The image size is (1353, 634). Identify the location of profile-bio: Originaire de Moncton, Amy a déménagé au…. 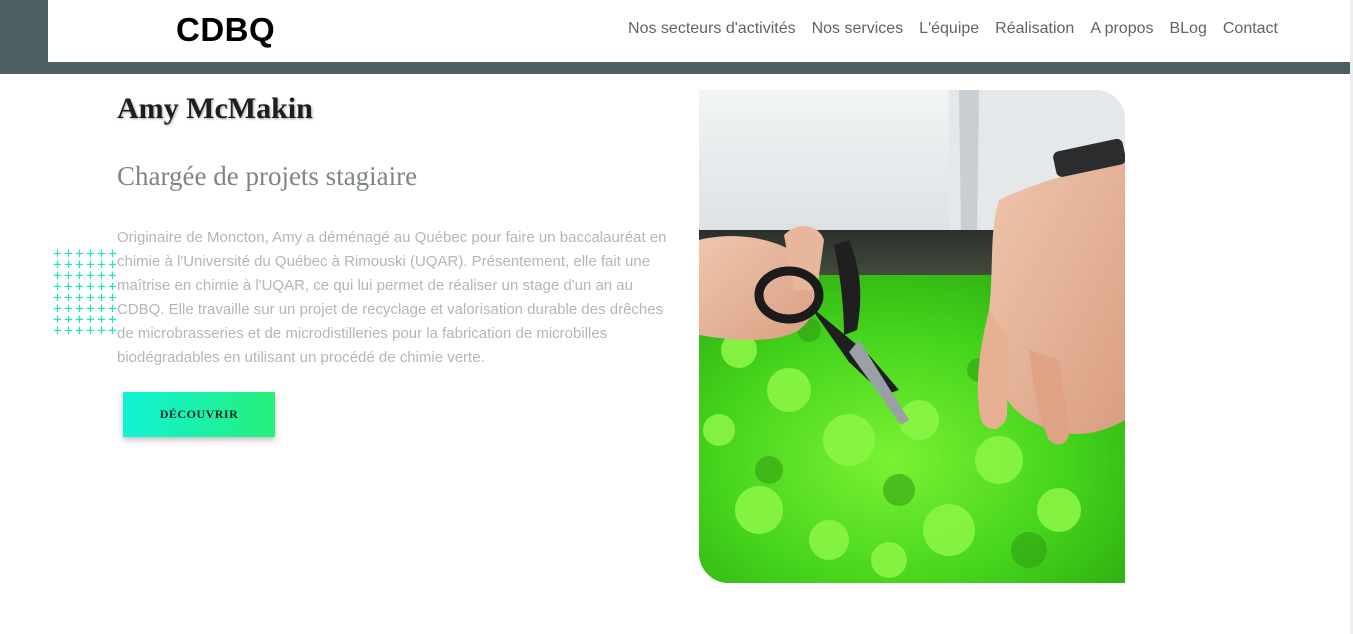
(392, 297).